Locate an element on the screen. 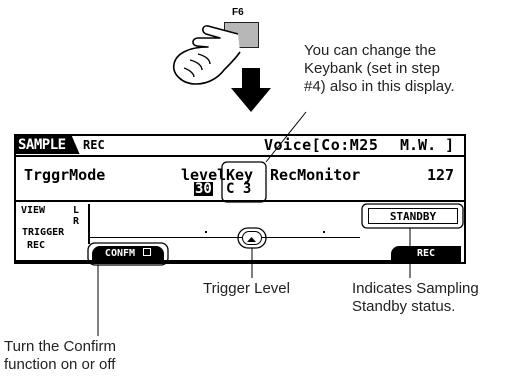 This screenshot has height=379, width=510. level-meter is located at coordinates (225, 238).